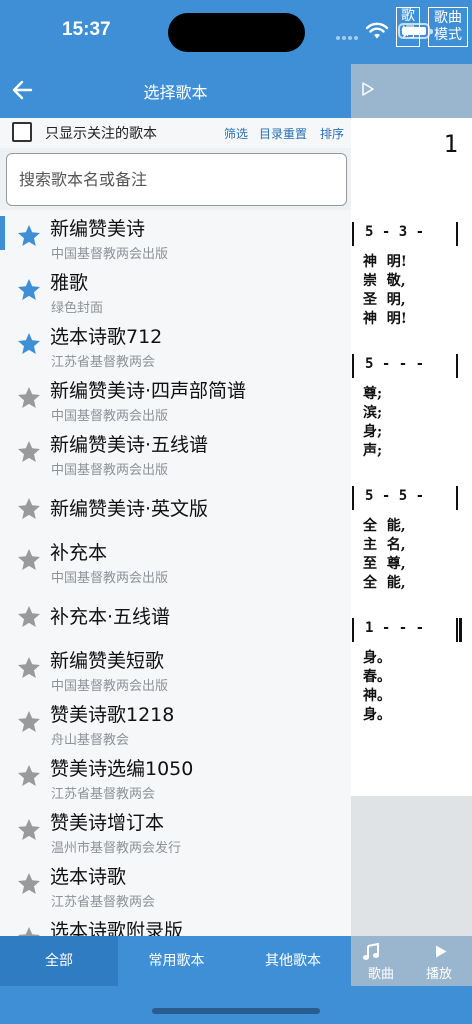  I want to click on songbook-title: 选本诗歌712, so click(106, 337).